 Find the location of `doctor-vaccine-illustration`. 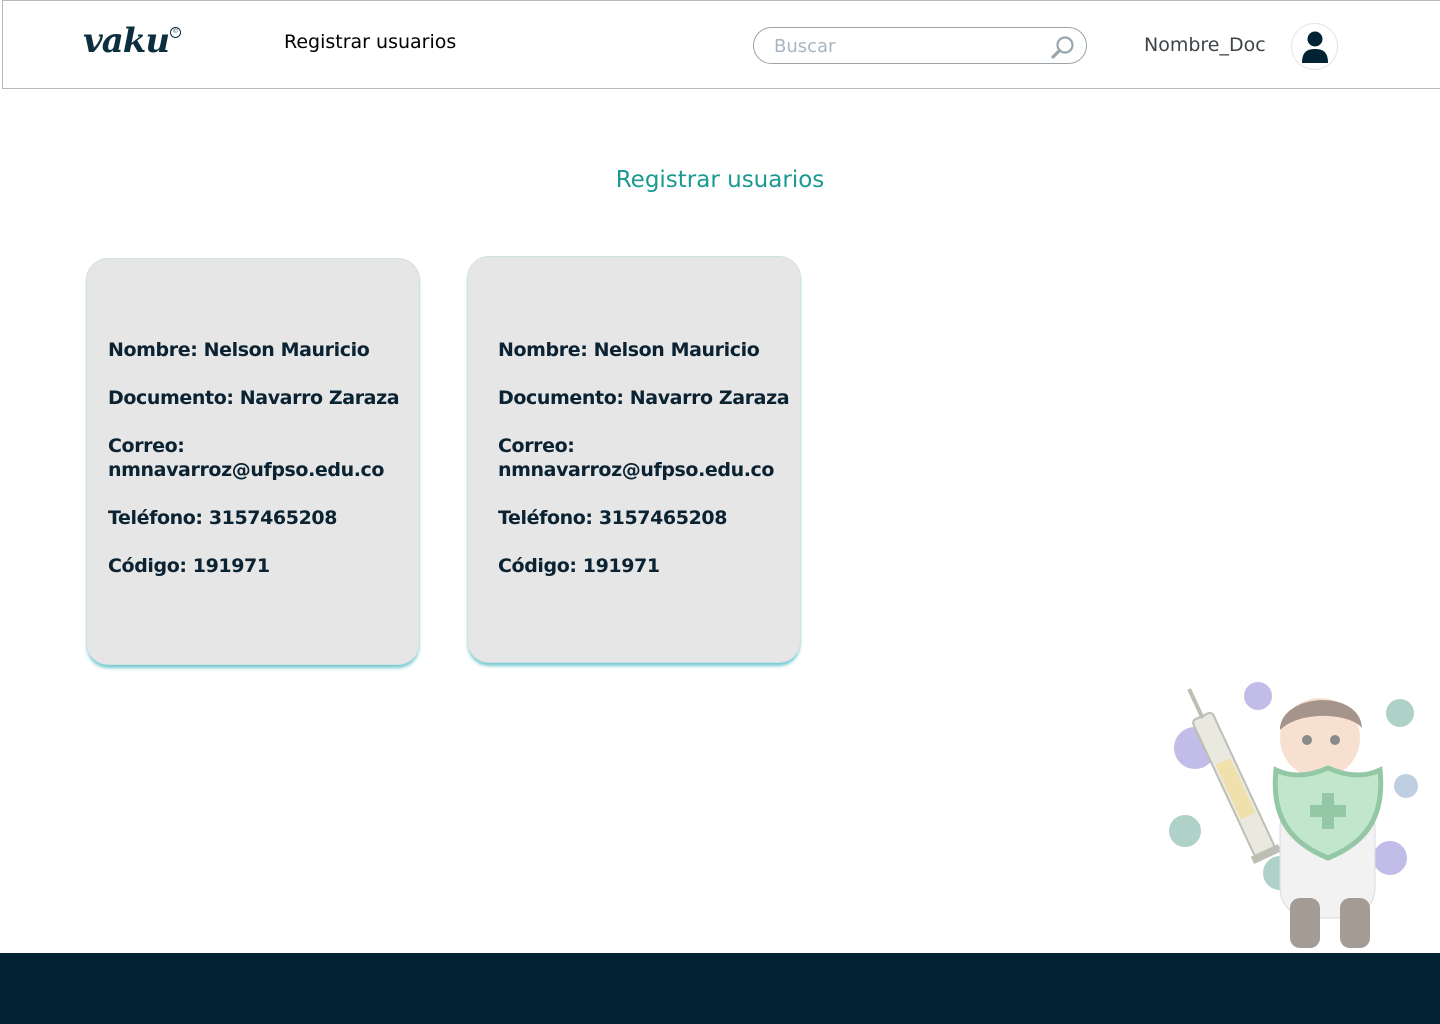

doctor-vaccine-illustration is located at coordinates (1295, 810).